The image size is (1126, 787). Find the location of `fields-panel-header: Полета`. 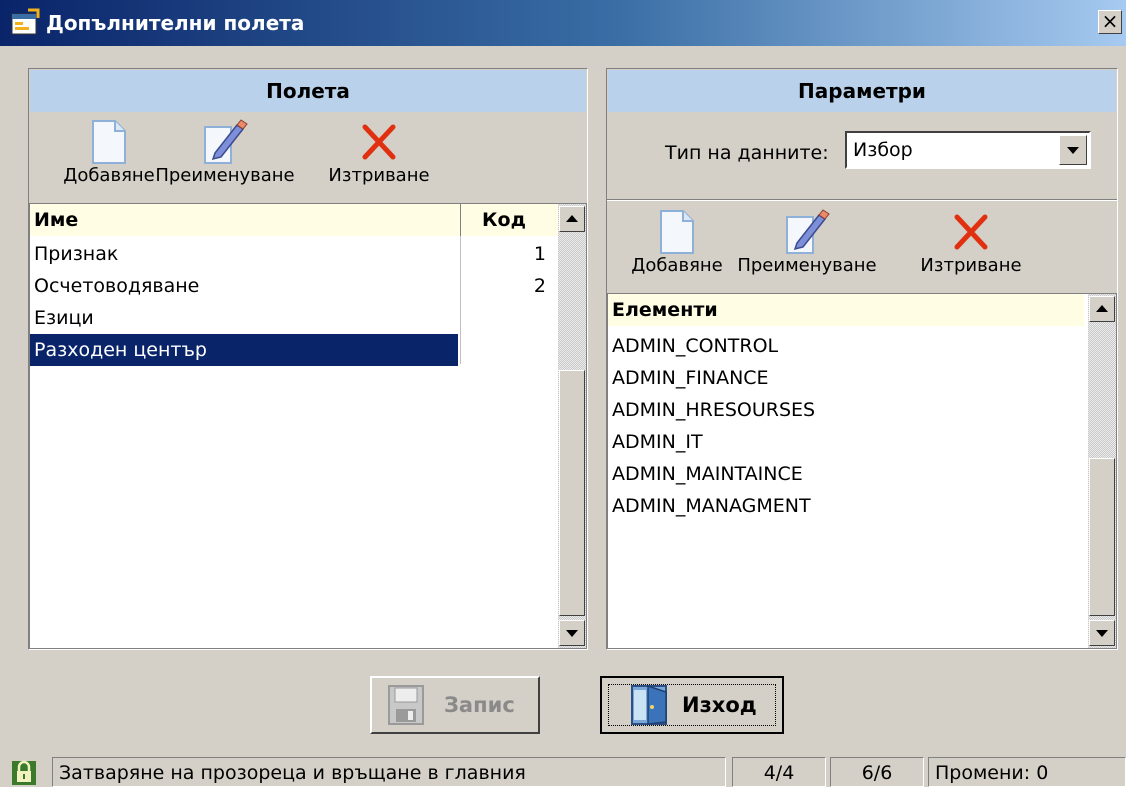

fields-panel-header: Полета is located at coordinates (308, 91).